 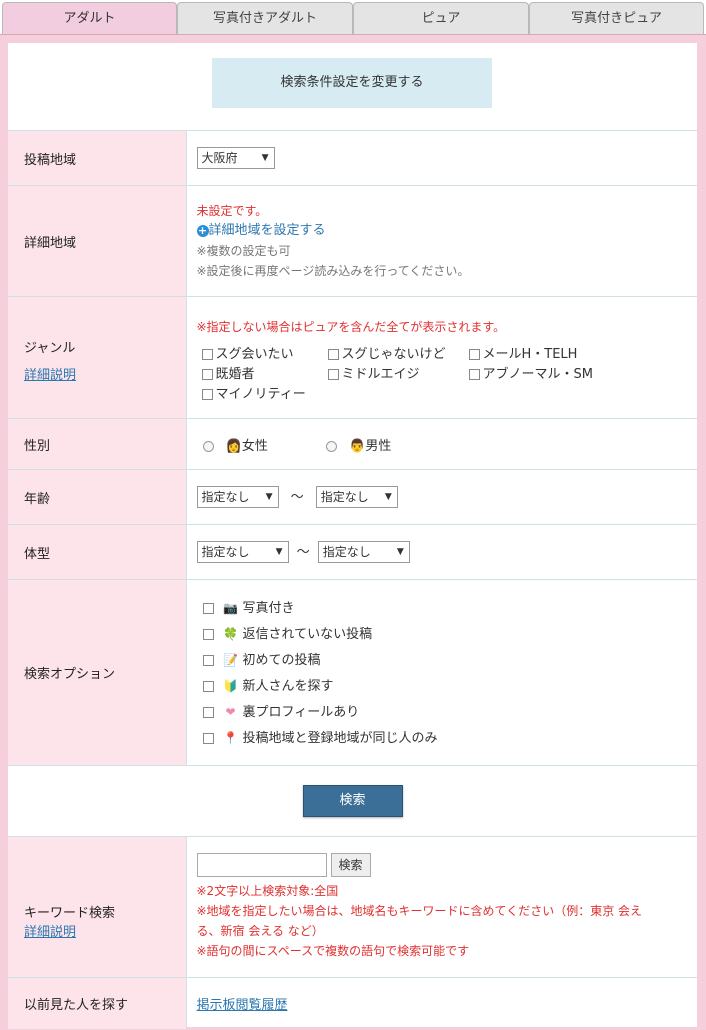 What do you see at coordinates (346, 552) in the screenshot?
I see `body-type-to-value: 指定なし` at bounding box center [346, 552].